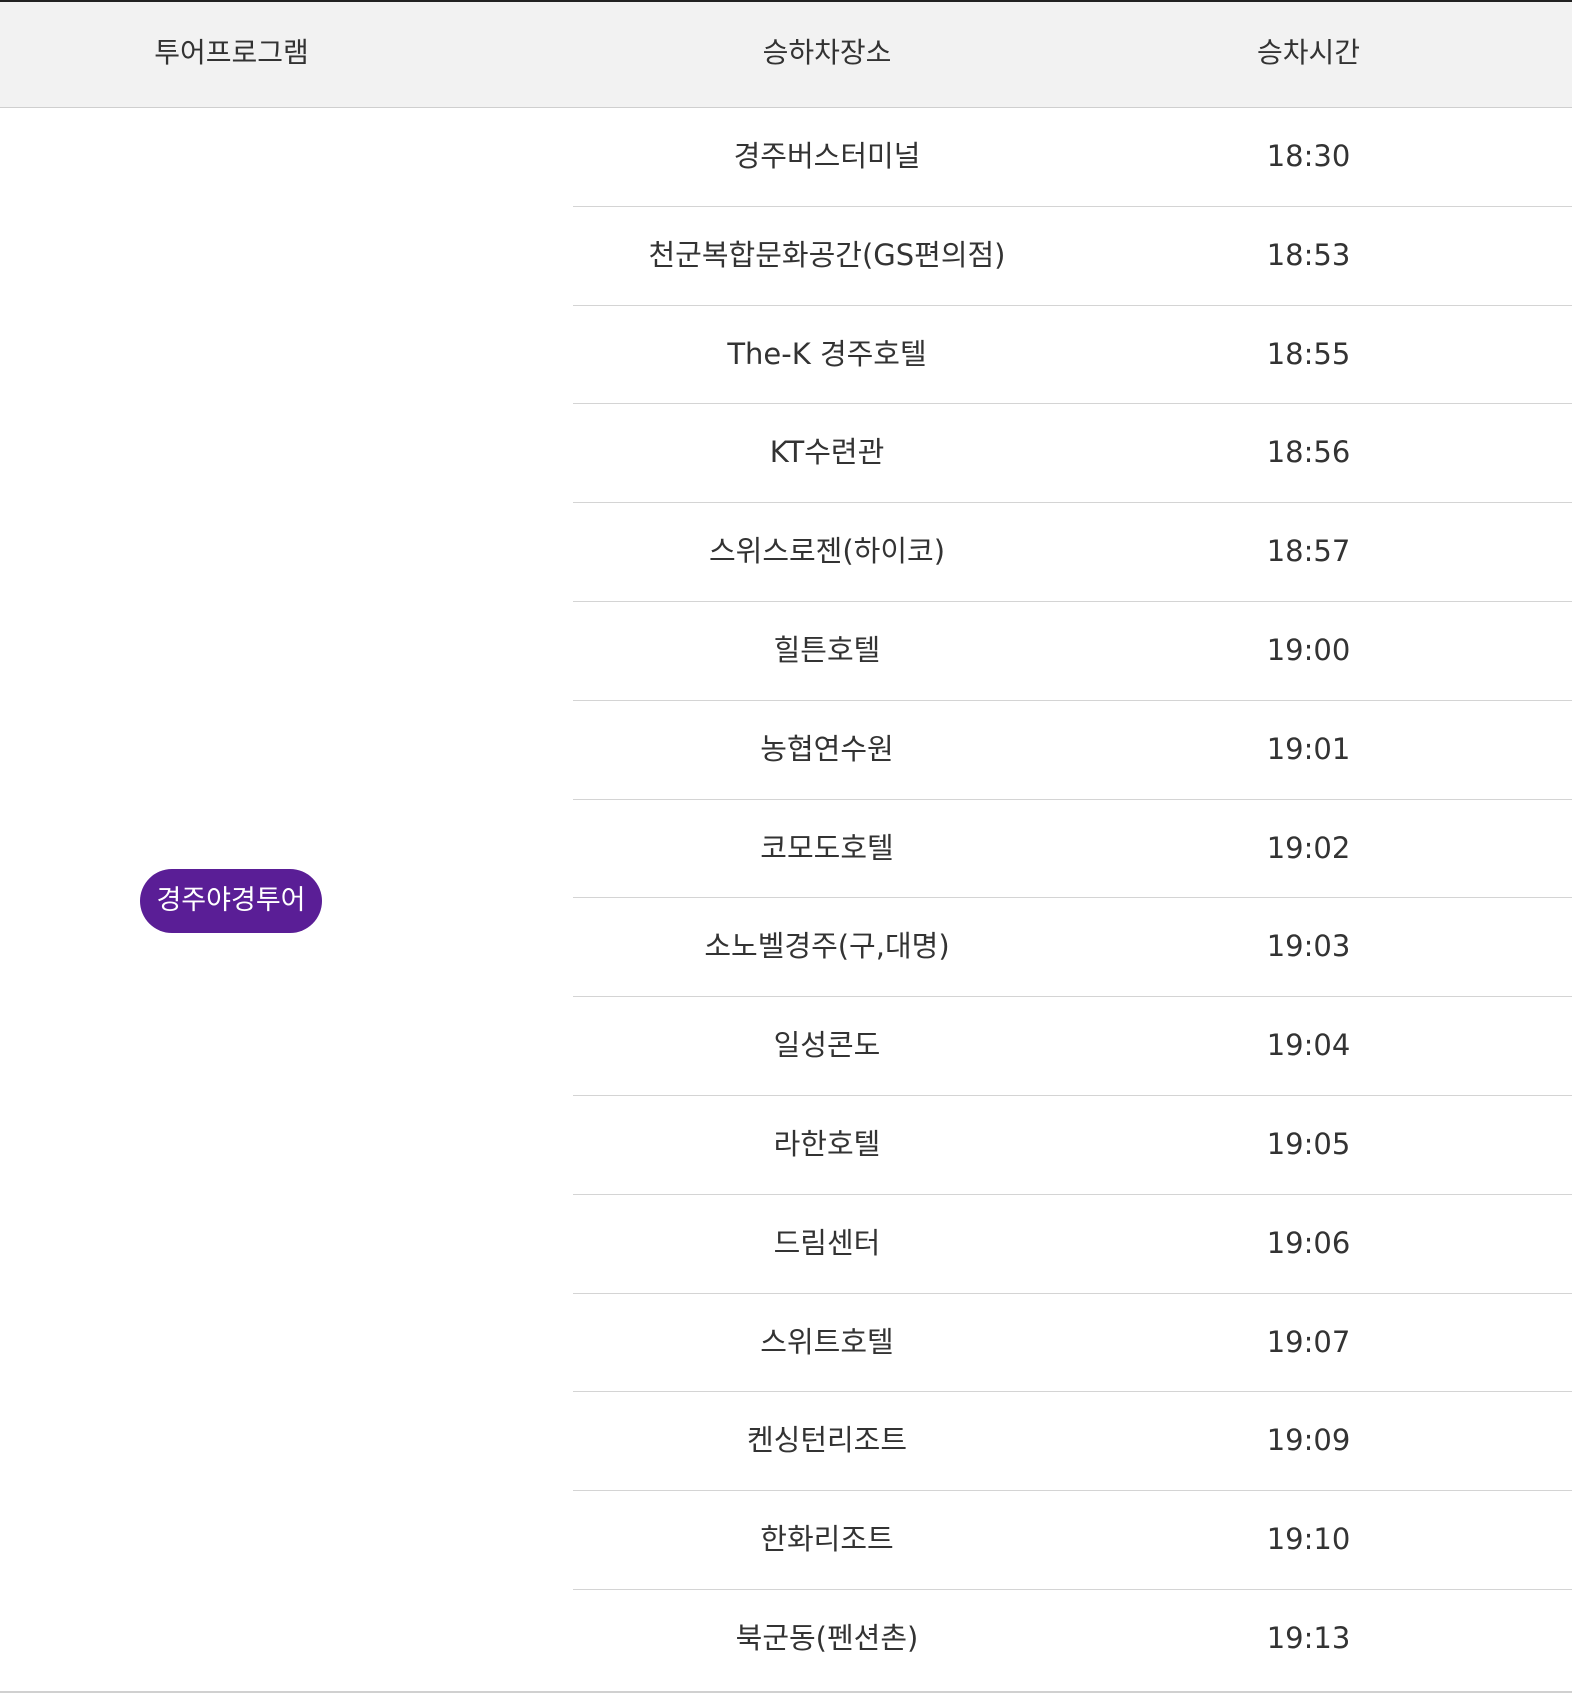  I want to click on time-cell: 18:53, so click(1308, 254).